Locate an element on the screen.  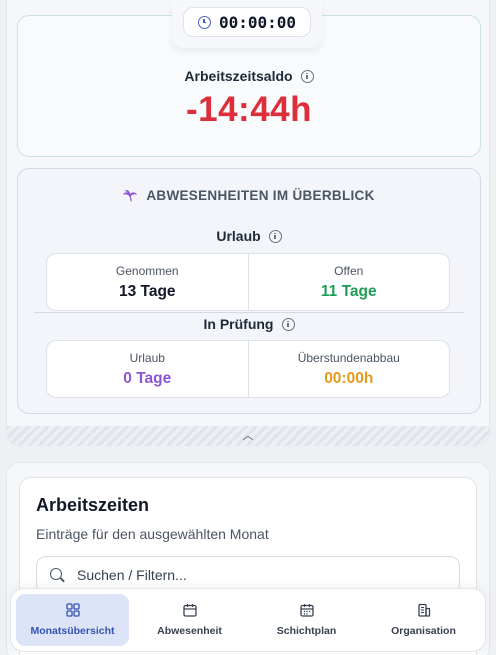
absences-header: ABWESENHEITEN IM ÜBERBLICK is located at coordinates (249, 195).